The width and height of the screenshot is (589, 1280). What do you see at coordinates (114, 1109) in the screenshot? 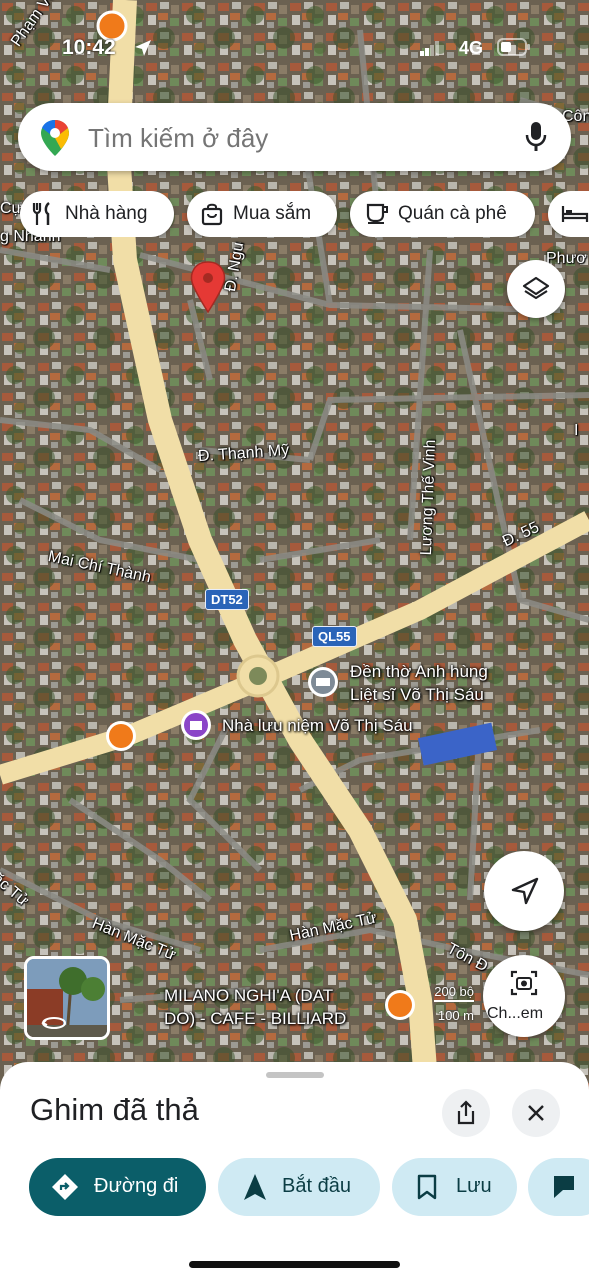
I see `sheet-title: Ghim đã thả` at bounding box center [114, 1109].